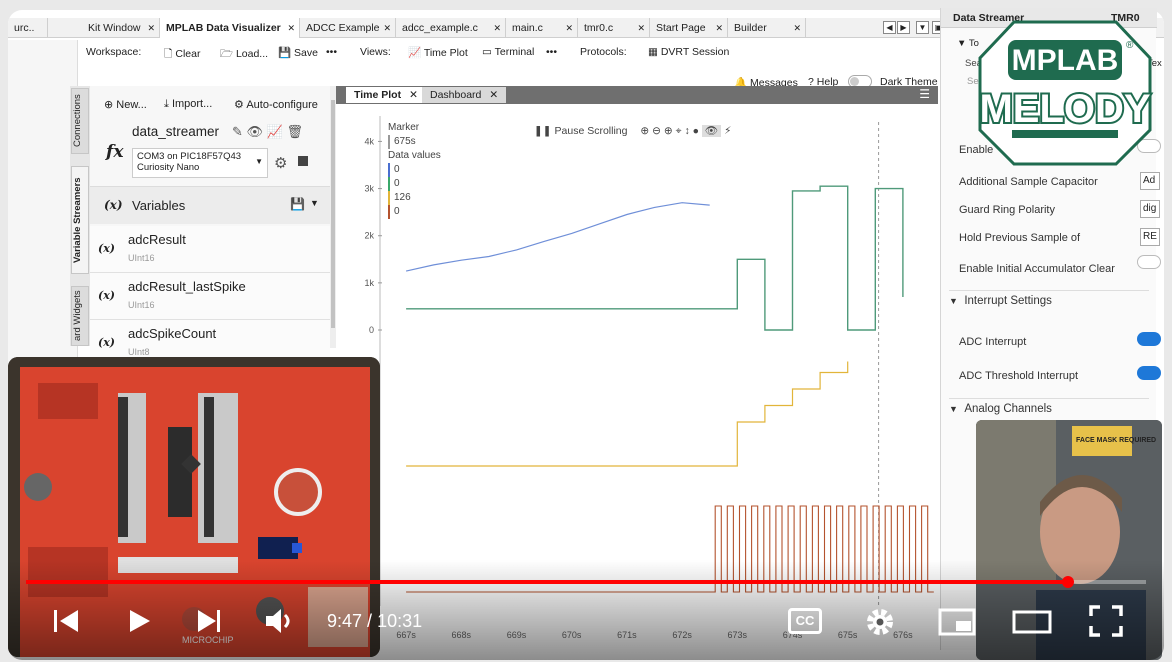 The image size is (1172, 662). What do you see at coordinates (227, 54) in the screenshot?
I see `load-icon: 🗁` at bounding box center [227, 54].